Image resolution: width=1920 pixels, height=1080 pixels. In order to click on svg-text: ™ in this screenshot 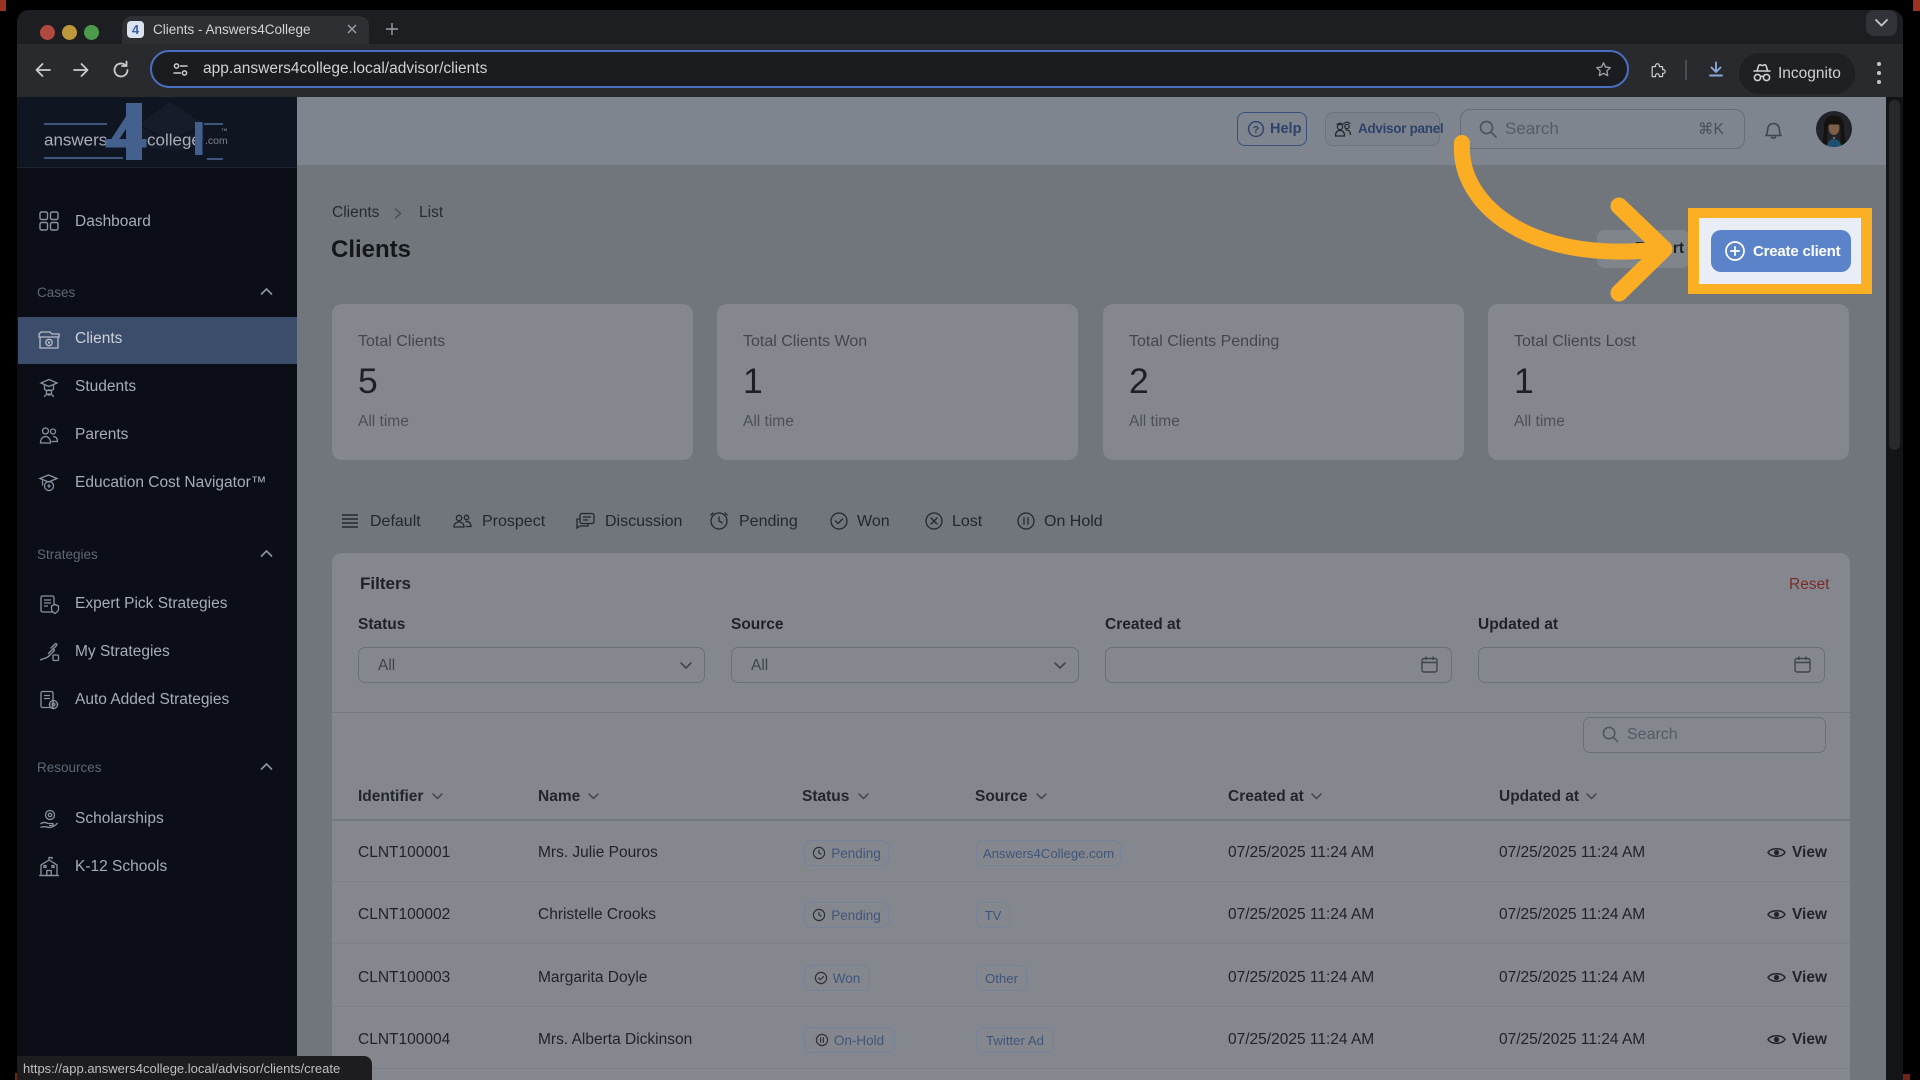, I will do `click(224, 131)`.